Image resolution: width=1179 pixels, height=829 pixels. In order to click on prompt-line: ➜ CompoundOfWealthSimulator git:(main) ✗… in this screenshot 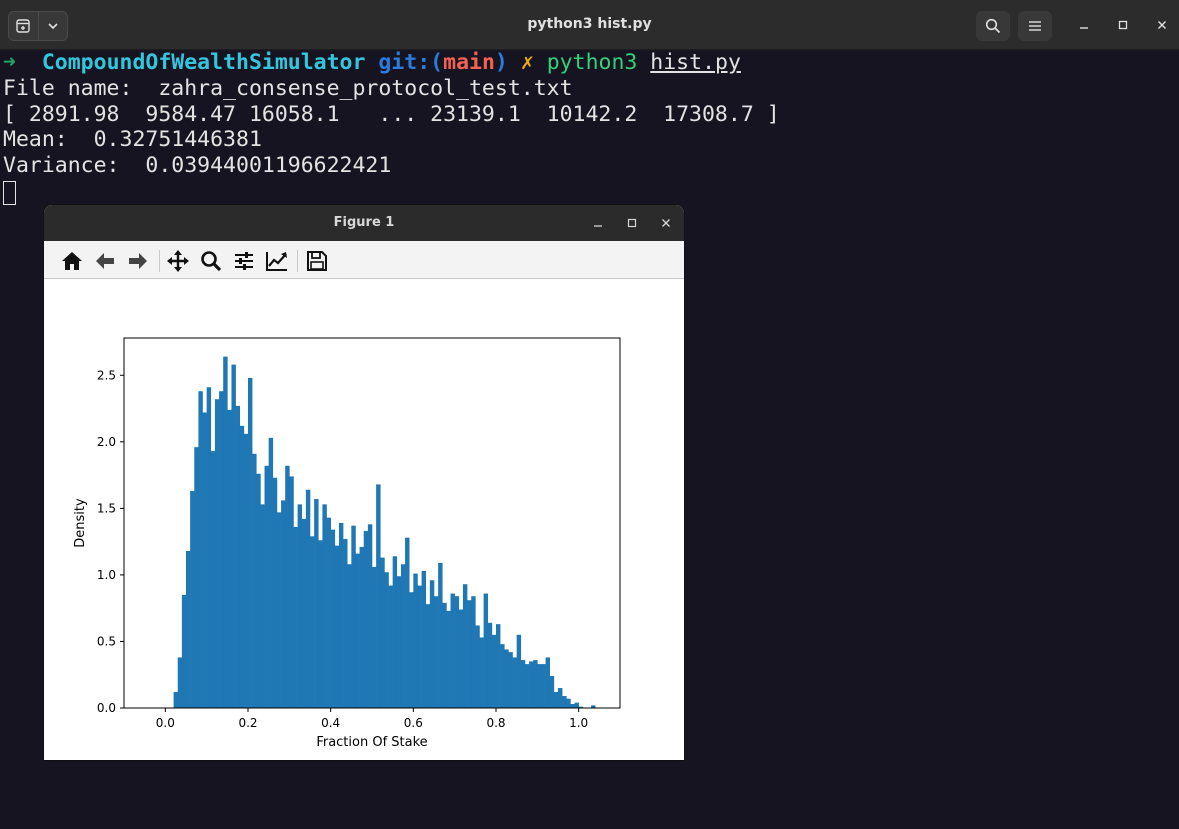, I will do `click(391, 63)`.